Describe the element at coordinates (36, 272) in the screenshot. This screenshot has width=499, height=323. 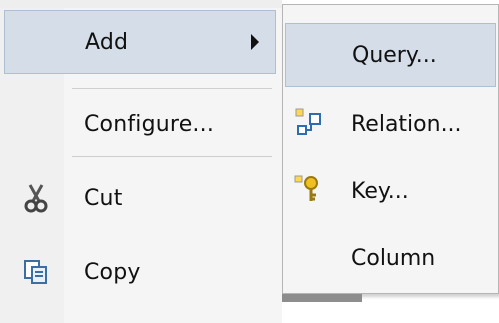
I see `copy-icon` at that location.